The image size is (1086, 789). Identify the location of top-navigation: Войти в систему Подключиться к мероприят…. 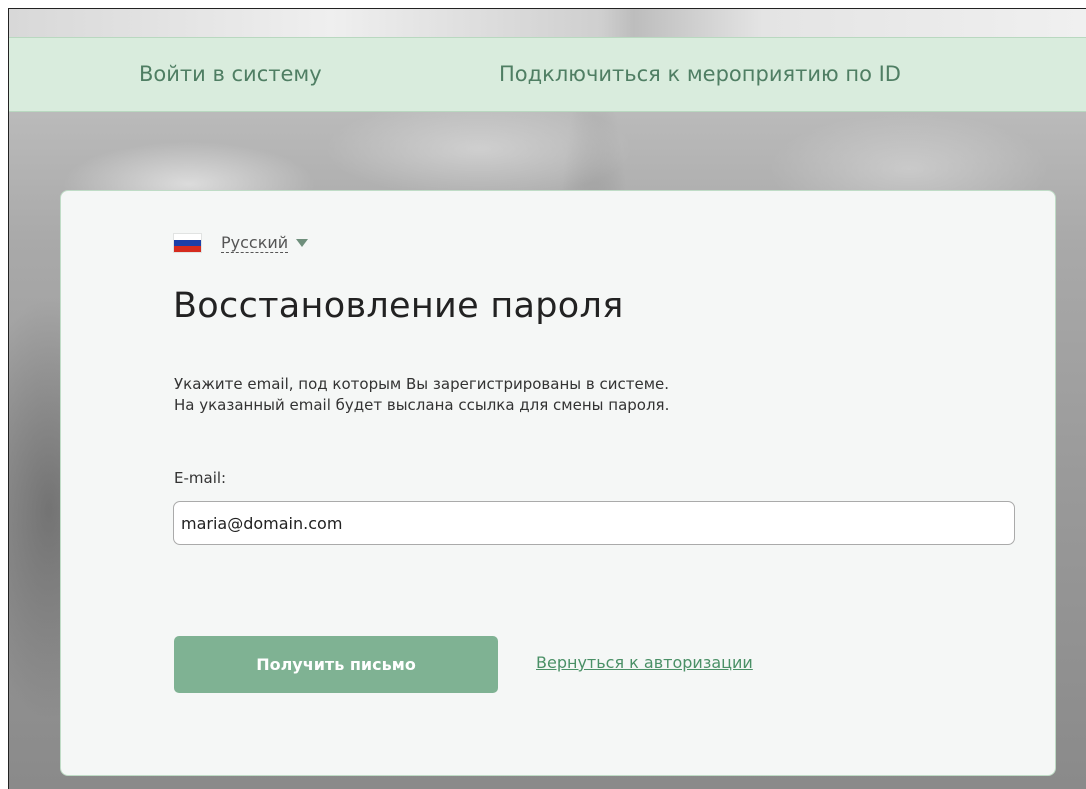
(547, 74).